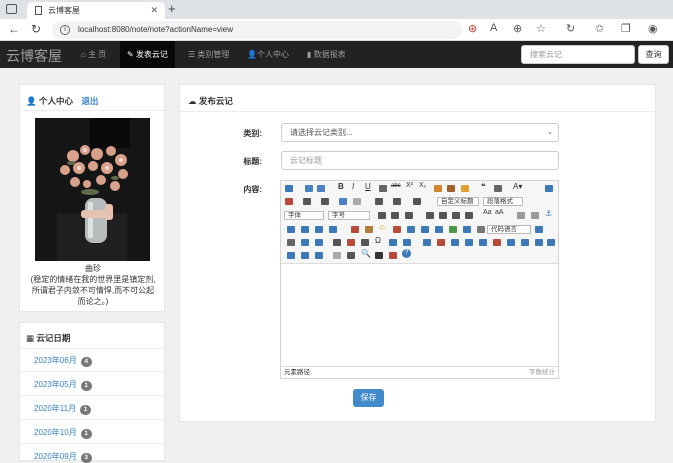 The width and height of the screenshot is (673, 463). I want to click on nav-home: ⌂ 主 页, so click(93, 54).